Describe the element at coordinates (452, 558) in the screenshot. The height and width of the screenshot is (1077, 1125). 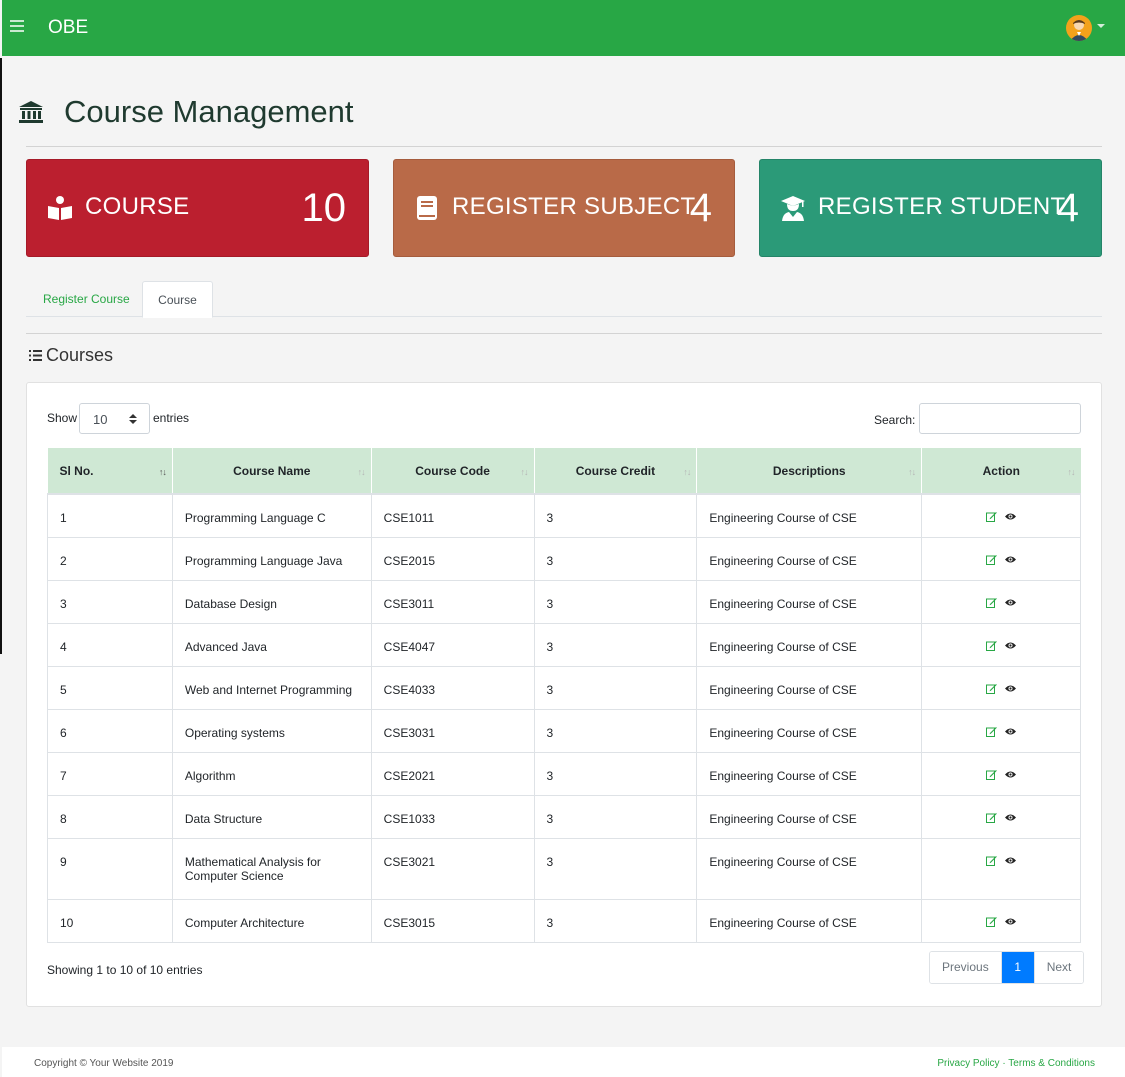
I see `cell-course-code: CSE2015` at that location.